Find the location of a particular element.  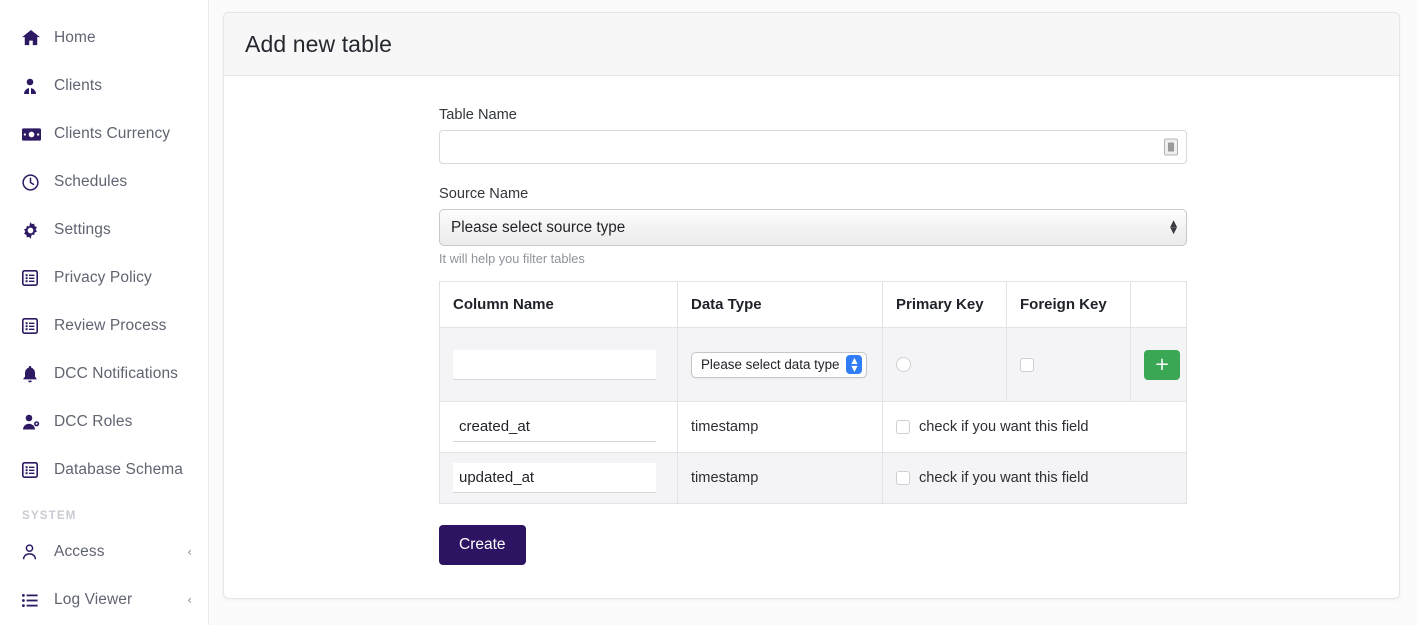

sidebar: Home Clients Clients Currency Schedules is located at coordinates (104, 312).